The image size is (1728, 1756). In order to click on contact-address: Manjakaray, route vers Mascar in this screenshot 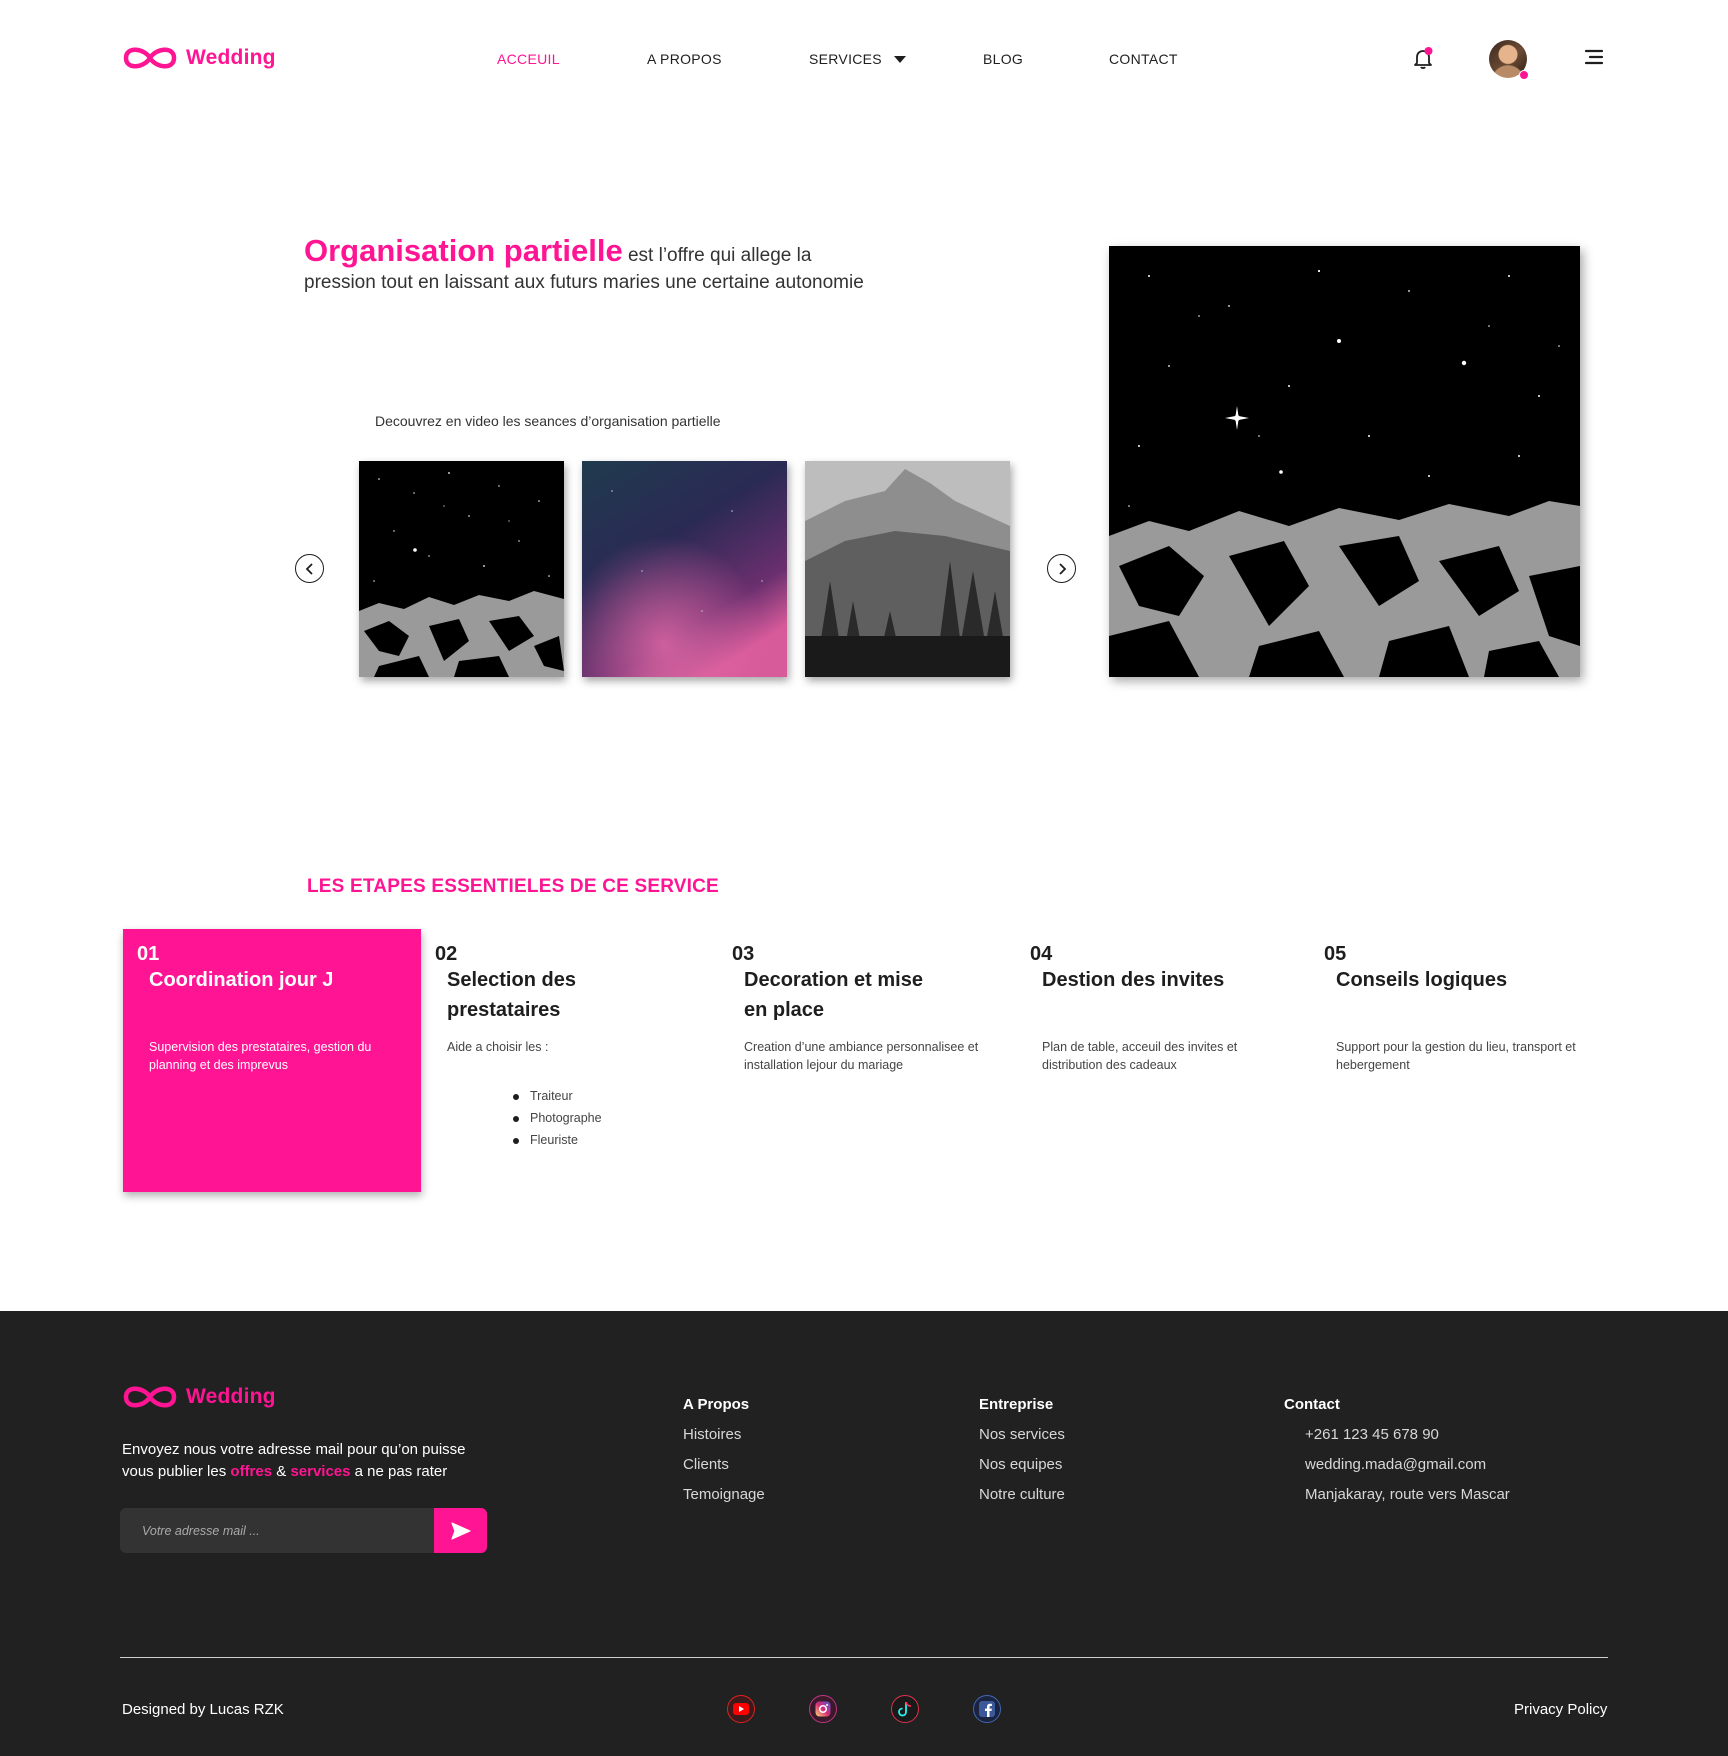, I will do `click(1407, 1494)`.